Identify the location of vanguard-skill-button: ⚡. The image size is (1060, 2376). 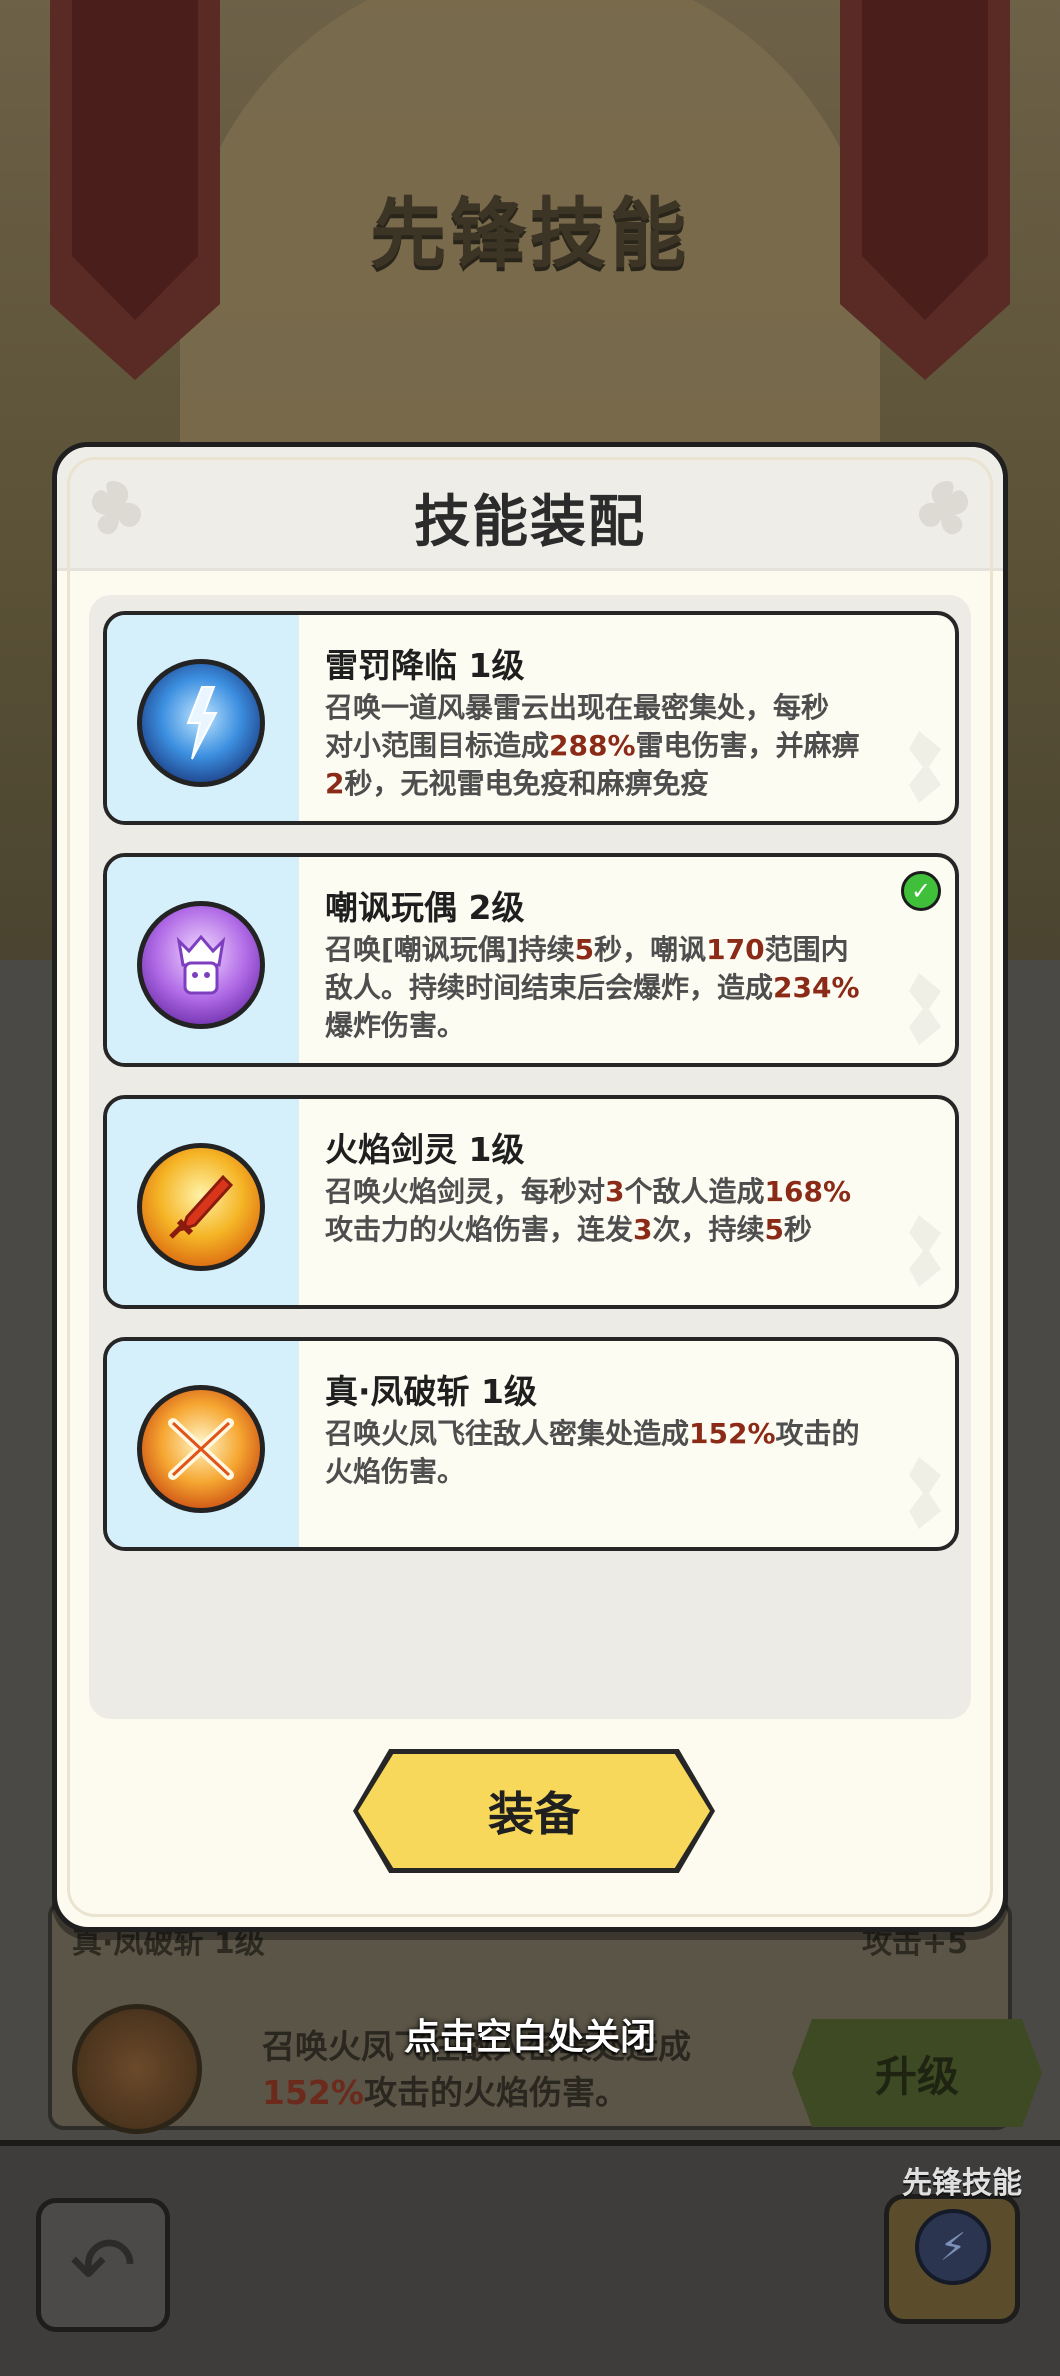
(952, 2259).